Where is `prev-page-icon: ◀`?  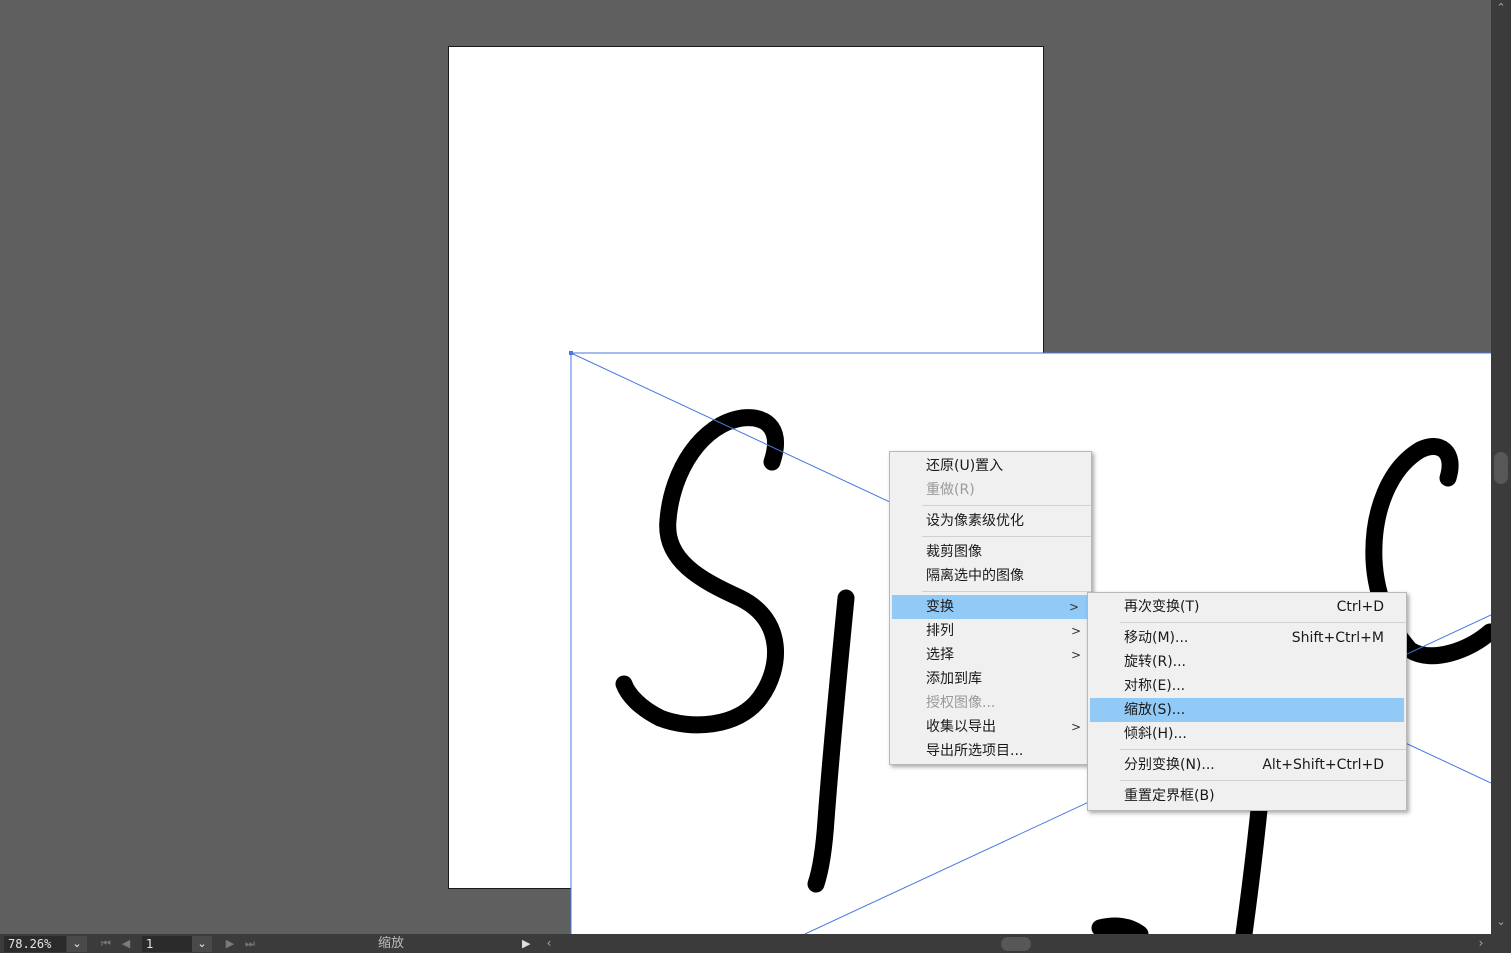 prev-page-icon: ◀ is located at coordinates (126, 944).